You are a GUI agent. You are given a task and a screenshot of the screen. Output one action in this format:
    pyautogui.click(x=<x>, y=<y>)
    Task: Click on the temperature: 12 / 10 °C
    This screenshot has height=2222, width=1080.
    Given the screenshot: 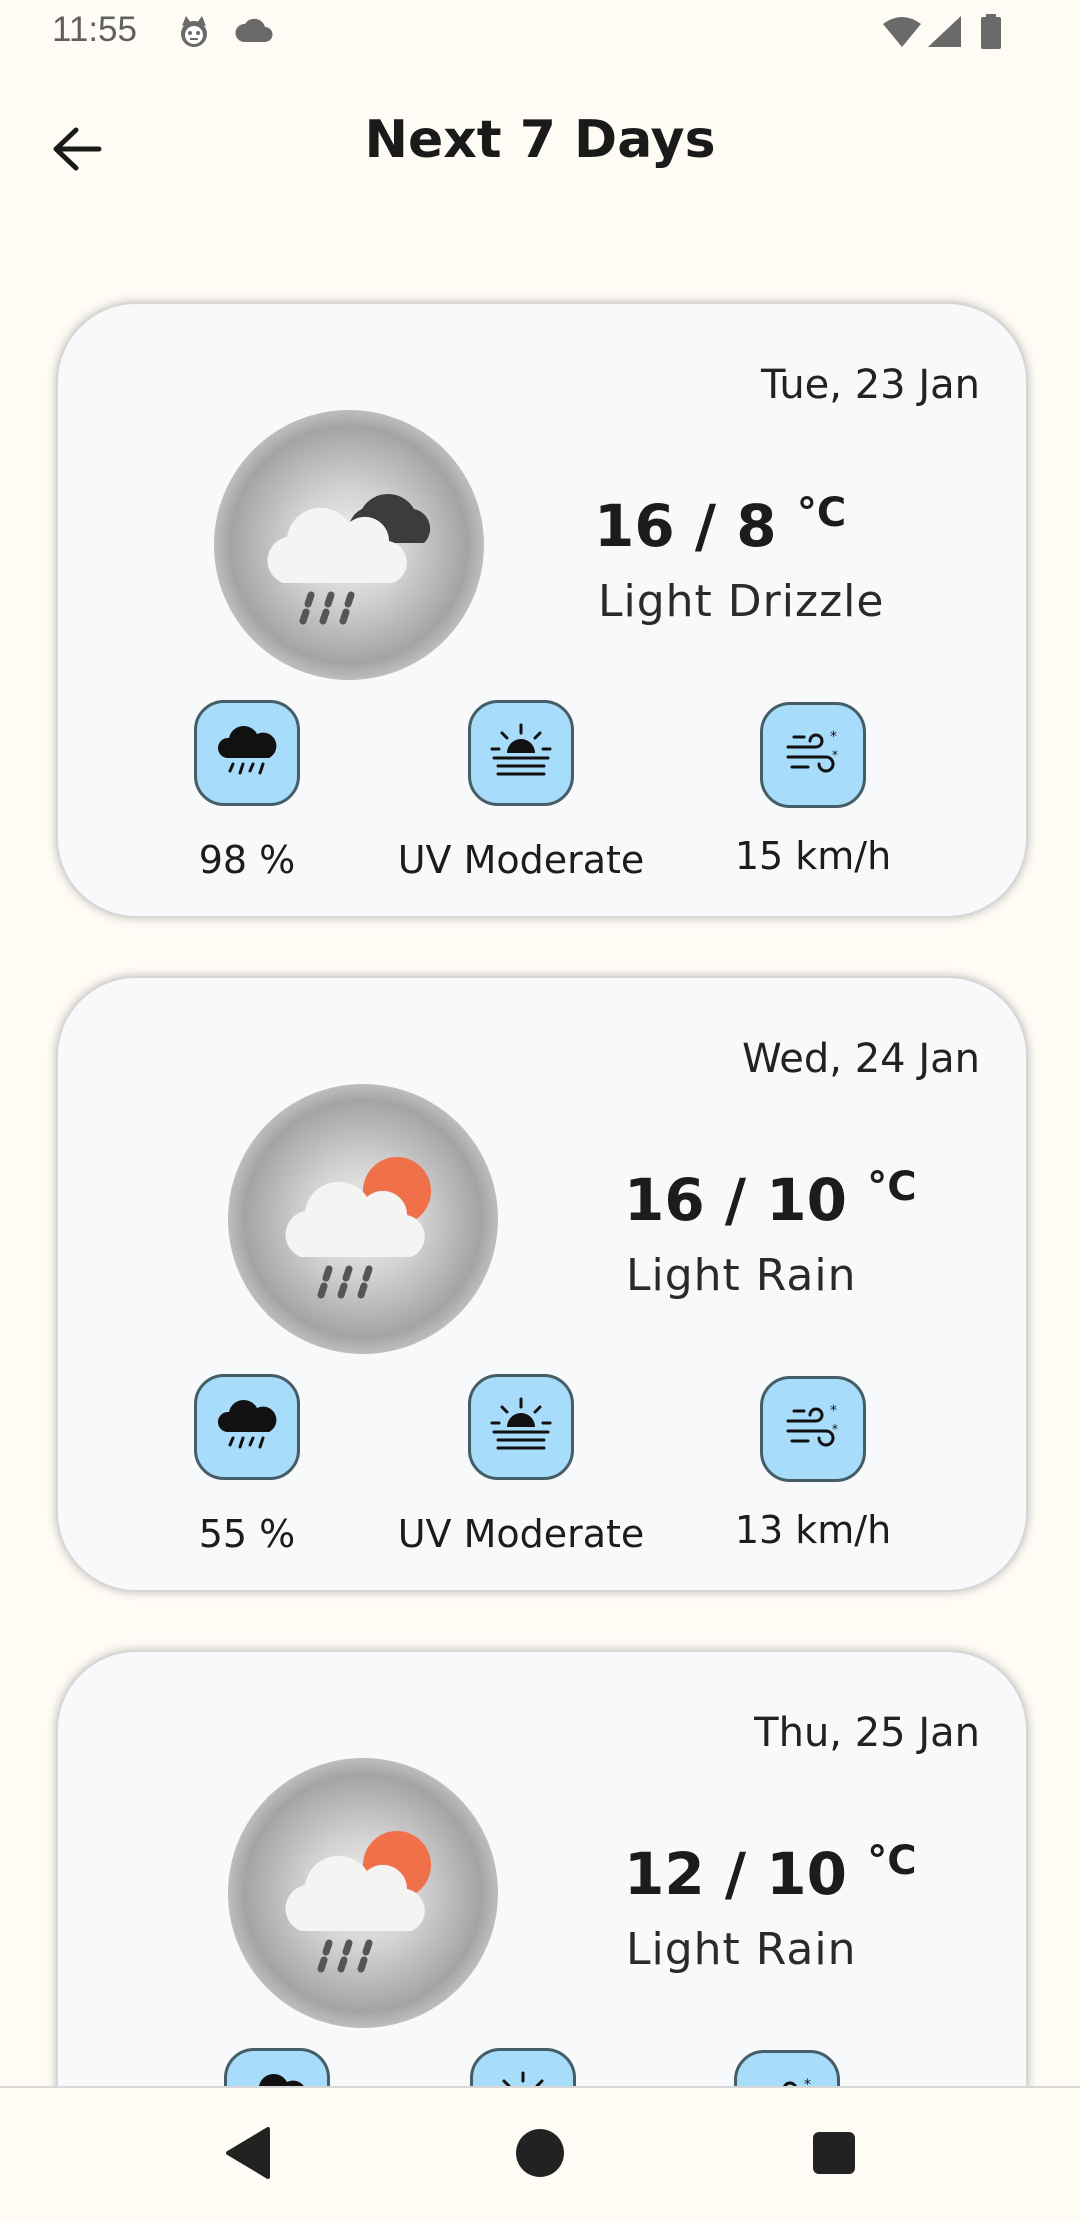 What is the action you would take?
    pyautogui.click(x=770, y=1873)
    